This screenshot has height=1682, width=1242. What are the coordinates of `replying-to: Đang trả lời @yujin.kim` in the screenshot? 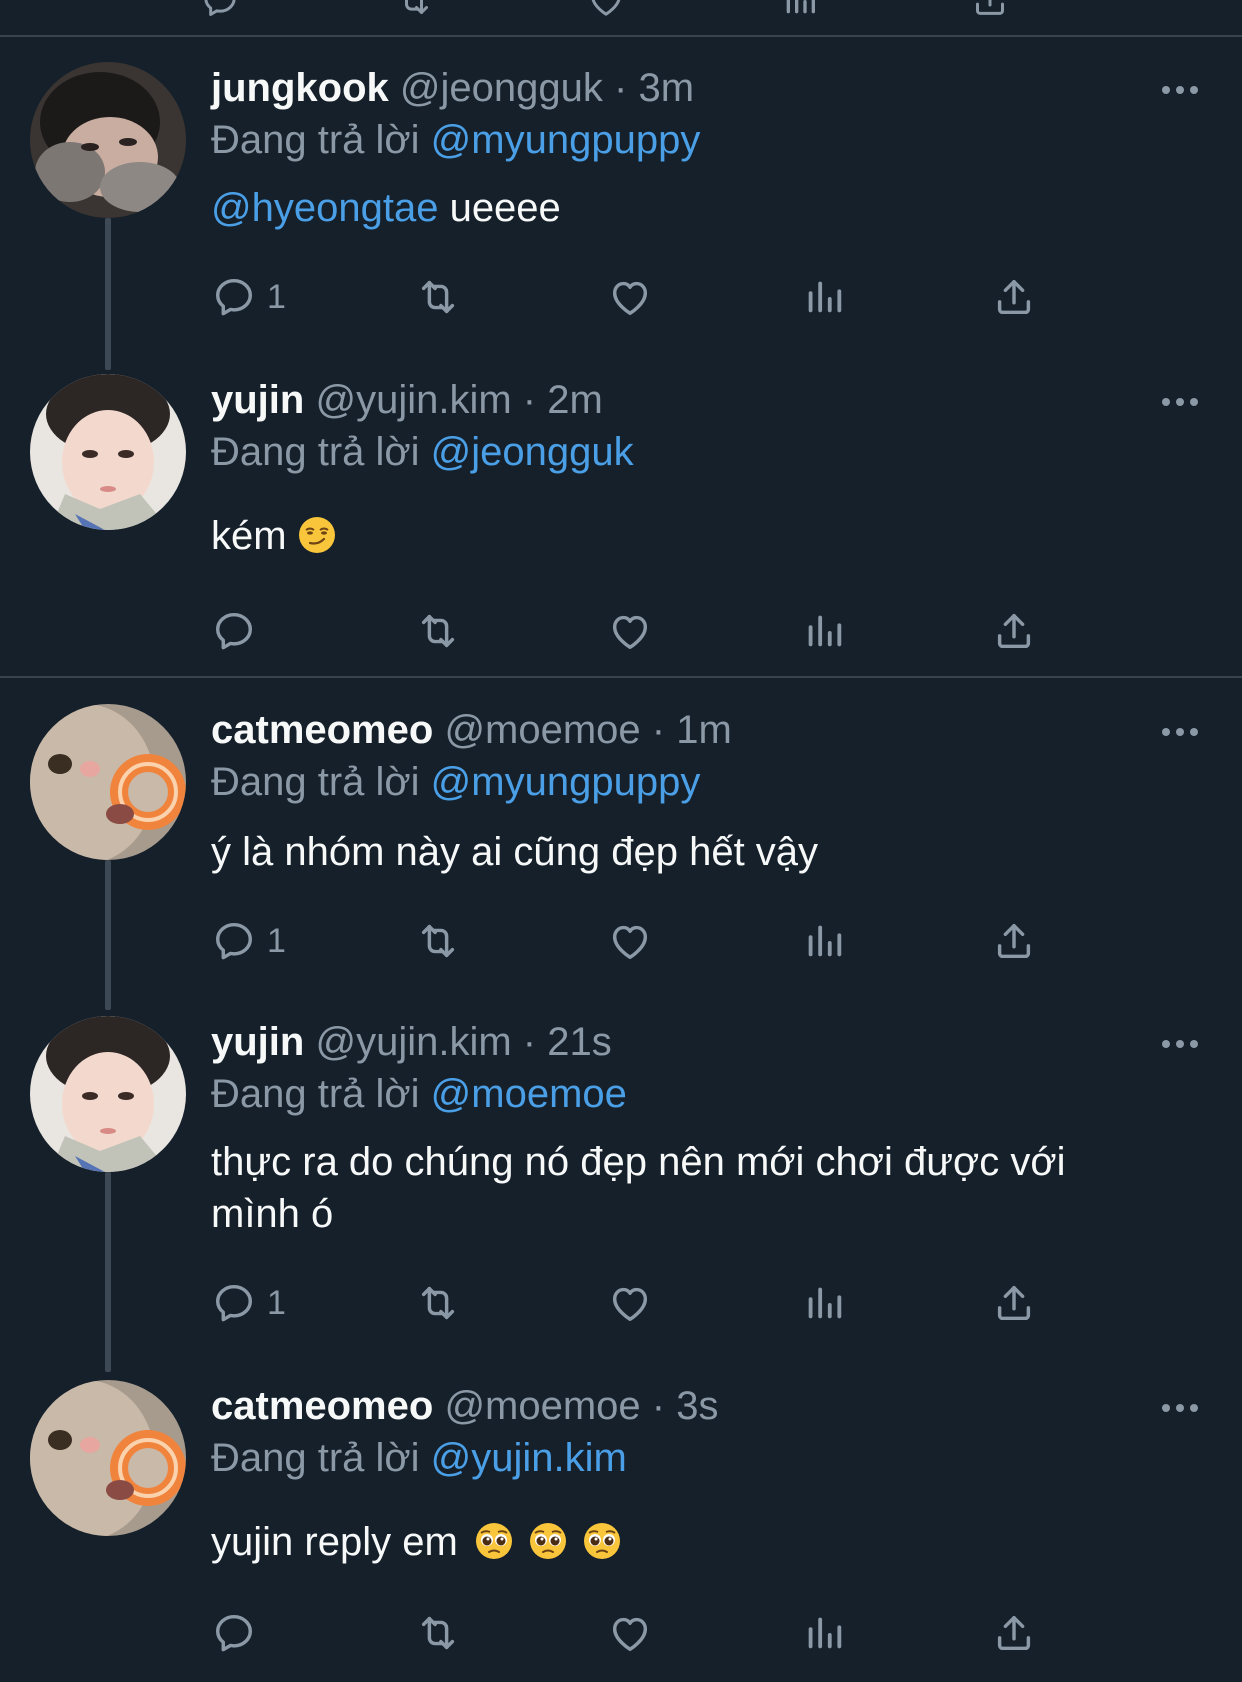 It's located at (419, 1458).